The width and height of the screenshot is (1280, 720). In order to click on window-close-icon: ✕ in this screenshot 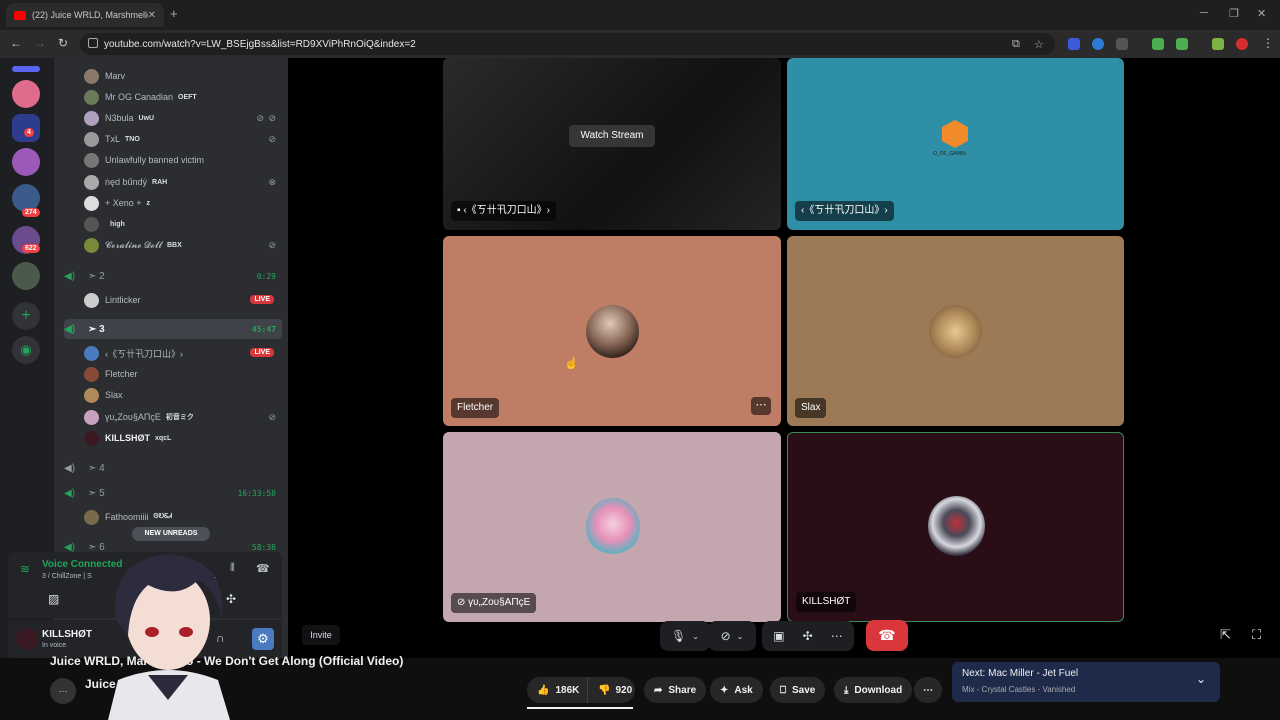, I will do `click(1261, 13)`.